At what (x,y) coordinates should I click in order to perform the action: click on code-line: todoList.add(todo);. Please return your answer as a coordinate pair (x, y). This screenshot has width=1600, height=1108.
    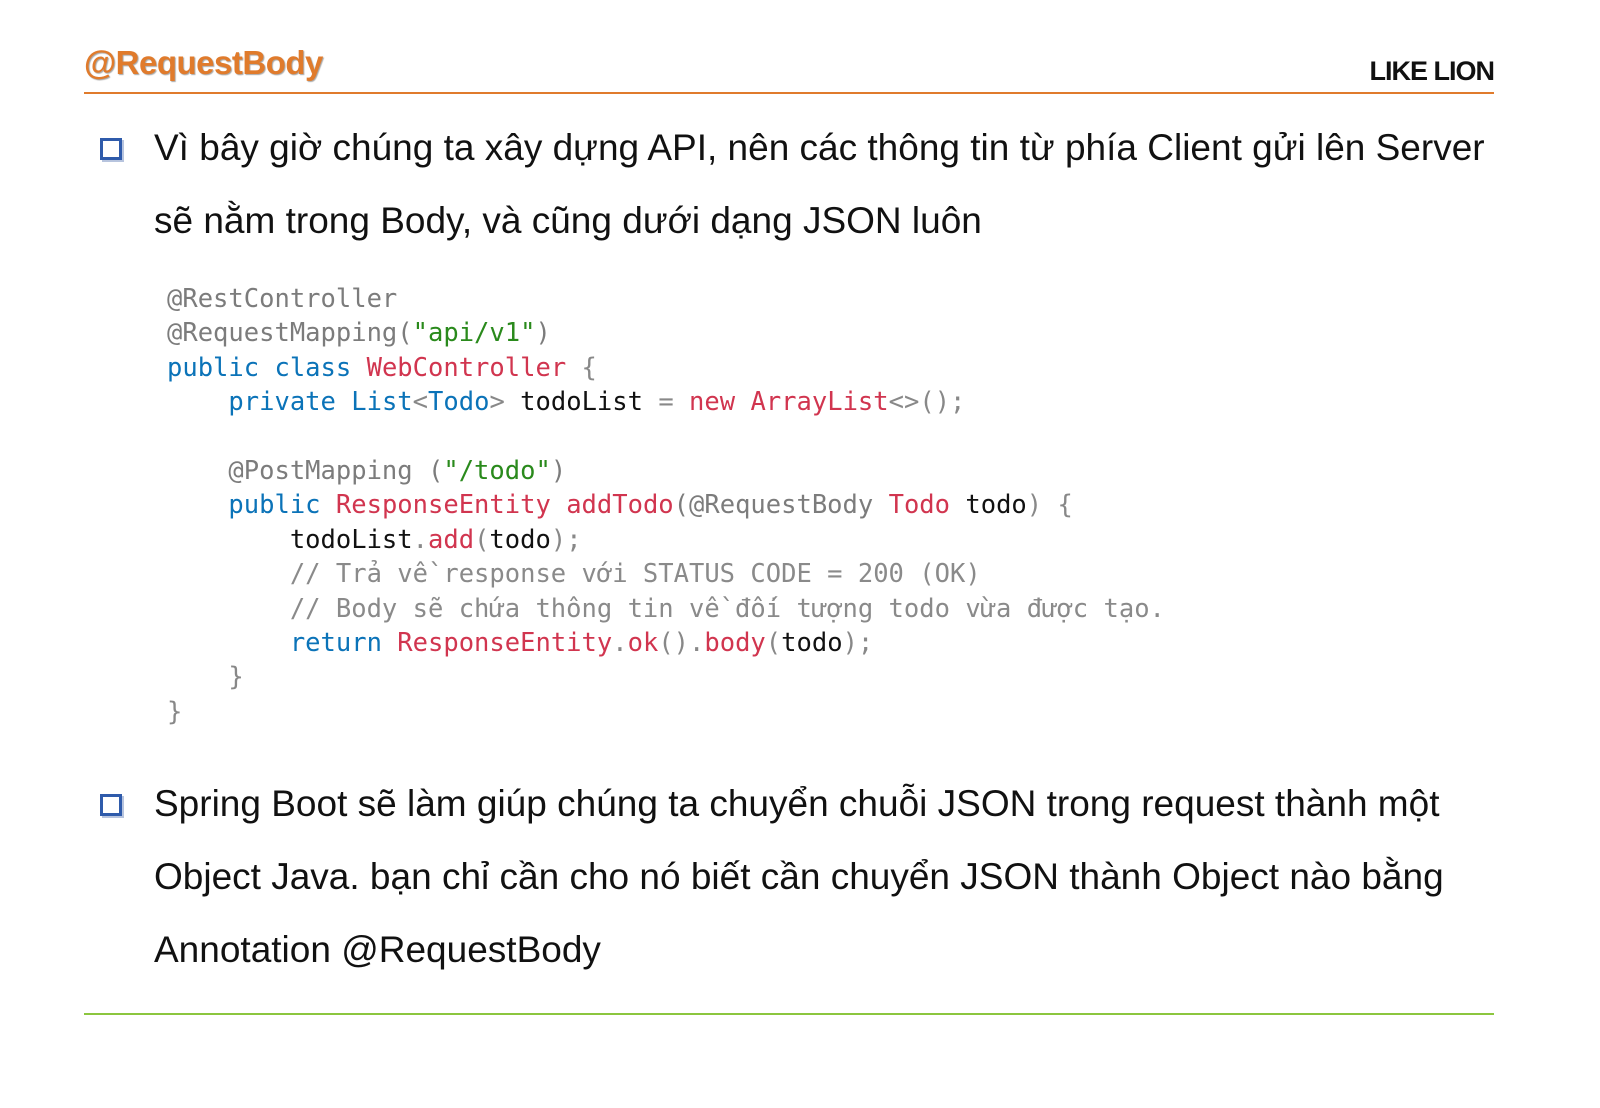
    Looking at the image, I should click on (666, 540).